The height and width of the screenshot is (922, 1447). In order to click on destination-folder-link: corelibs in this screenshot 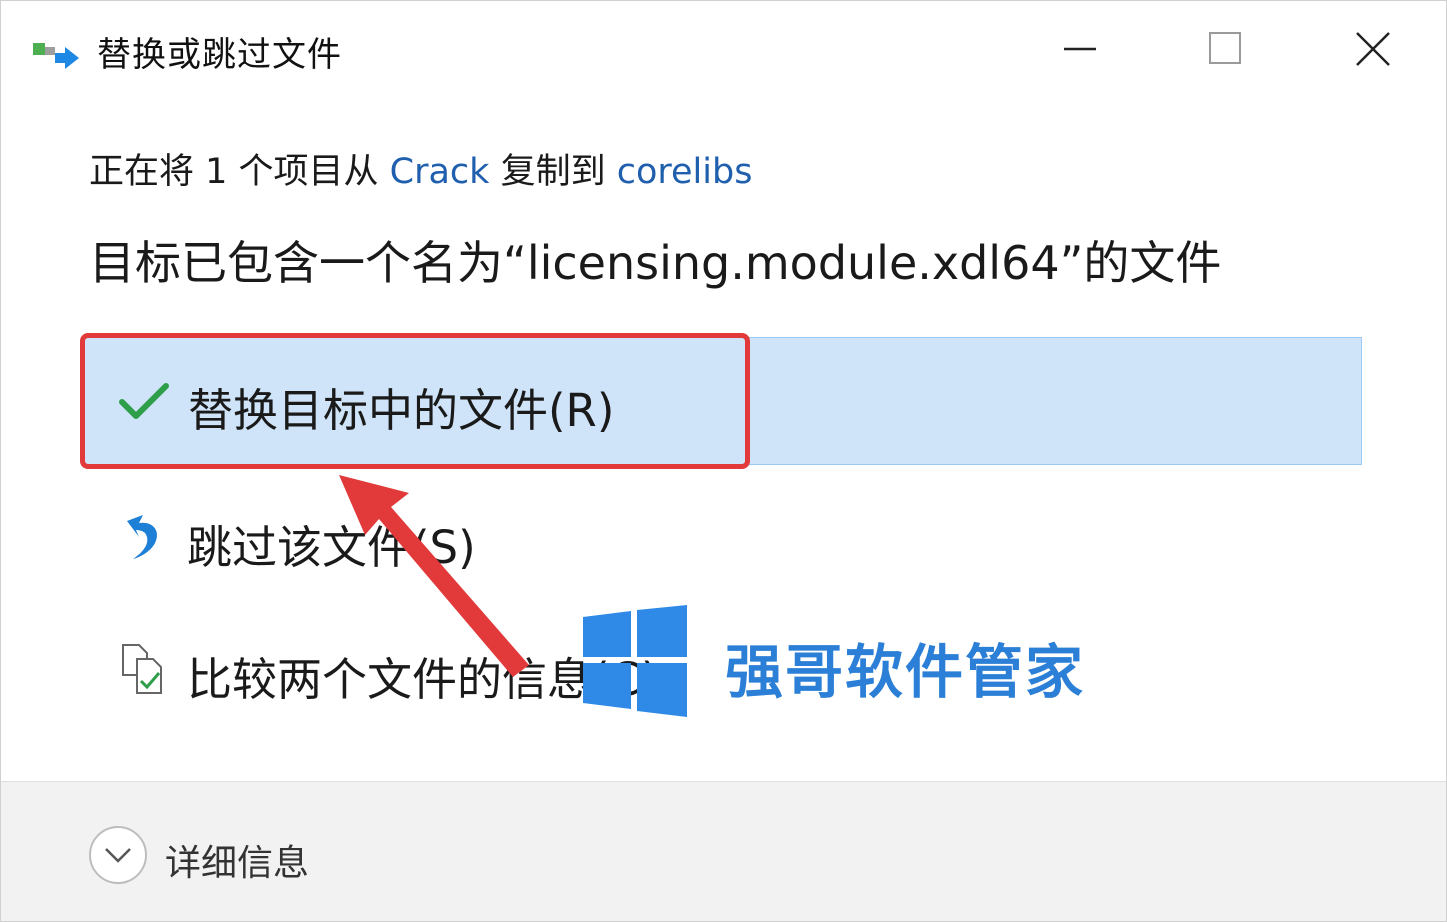, I will do `click(685, 172)`.